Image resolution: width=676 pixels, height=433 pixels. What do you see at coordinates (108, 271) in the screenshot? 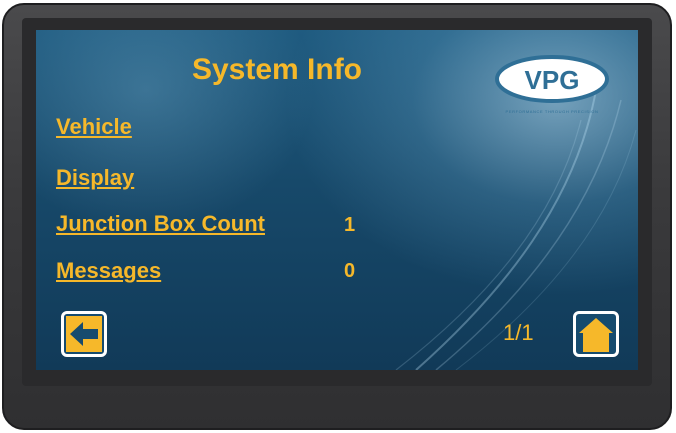
I see `messages-link: Messages` at bounding box center [108, 271].